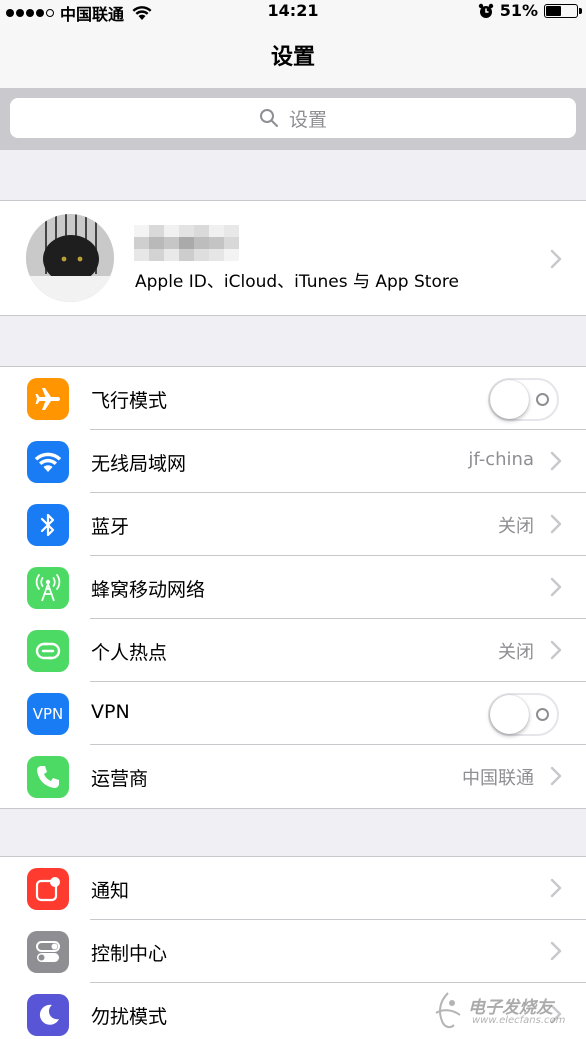  Describe the element at coordinates (70, 258) in the screenshot. I see `avatar` at that location.